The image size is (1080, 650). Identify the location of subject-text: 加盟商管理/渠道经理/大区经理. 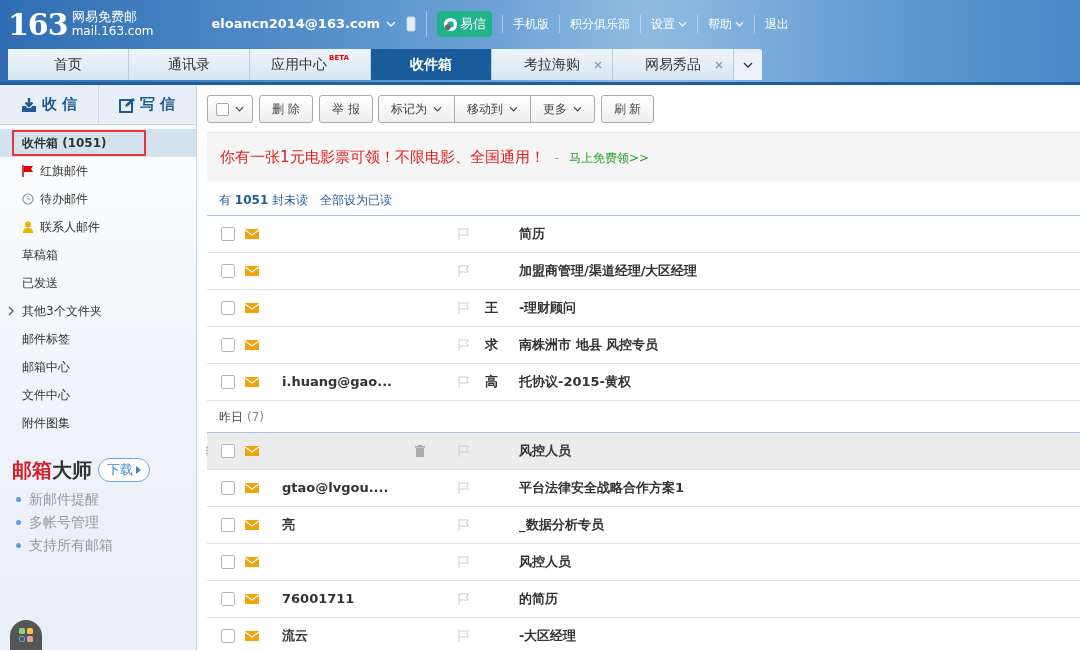
(608, 271).